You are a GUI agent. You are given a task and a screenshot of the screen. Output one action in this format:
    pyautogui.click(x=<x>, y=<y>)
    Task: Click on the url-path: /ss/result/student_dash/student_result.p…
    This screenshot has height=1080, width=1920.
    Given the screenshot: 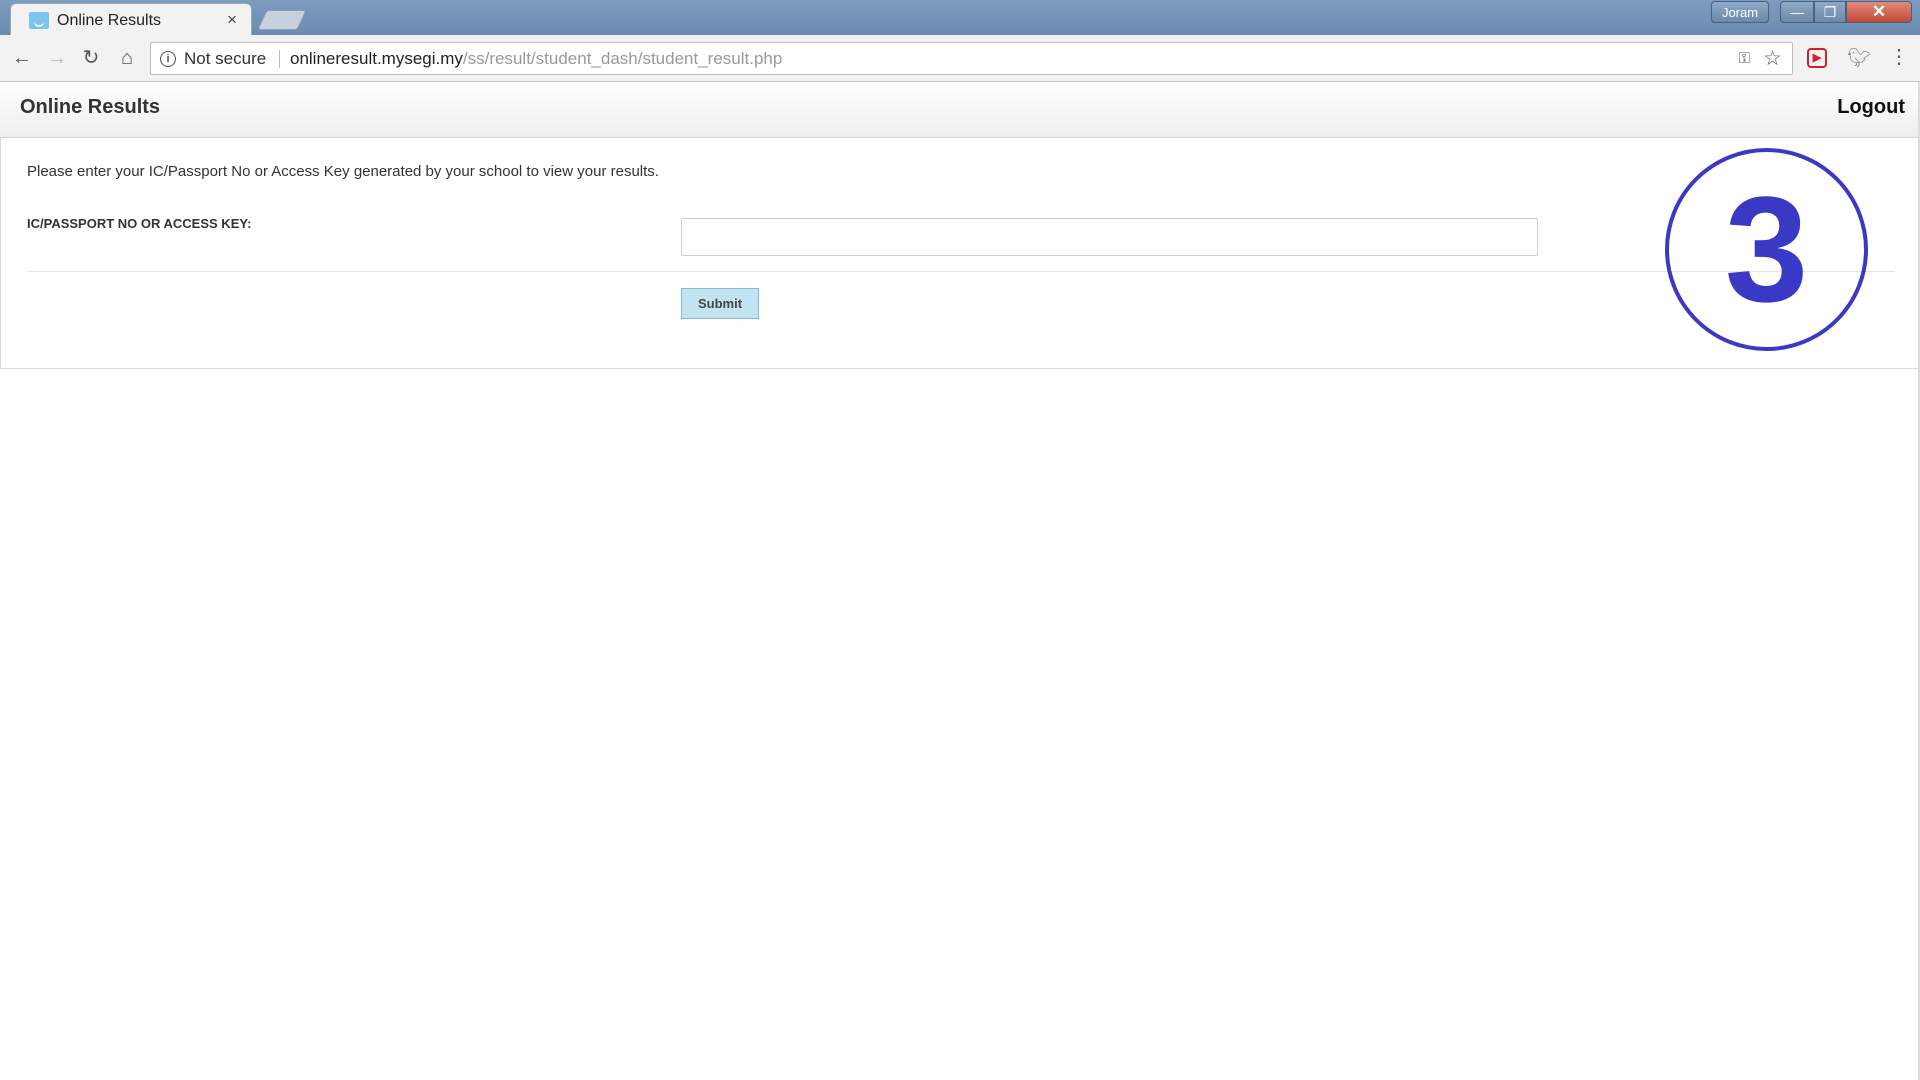 What is the action you would take?
    pyautogui.click(x=622, y=58)
    